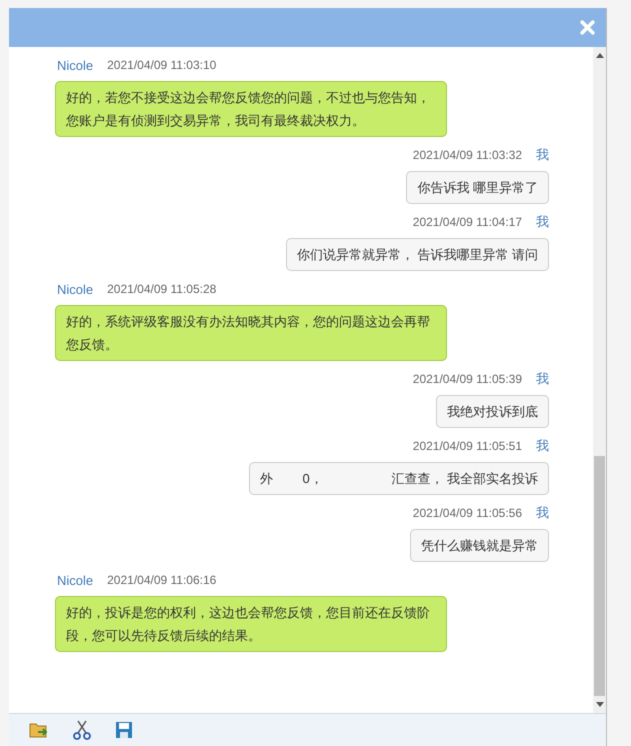 This screenshot has width=631, height=746. Describe the element at coordinates (467, 513) in the screenshot. I see `message-time: 2021/04/09 11:05:56` at that location.